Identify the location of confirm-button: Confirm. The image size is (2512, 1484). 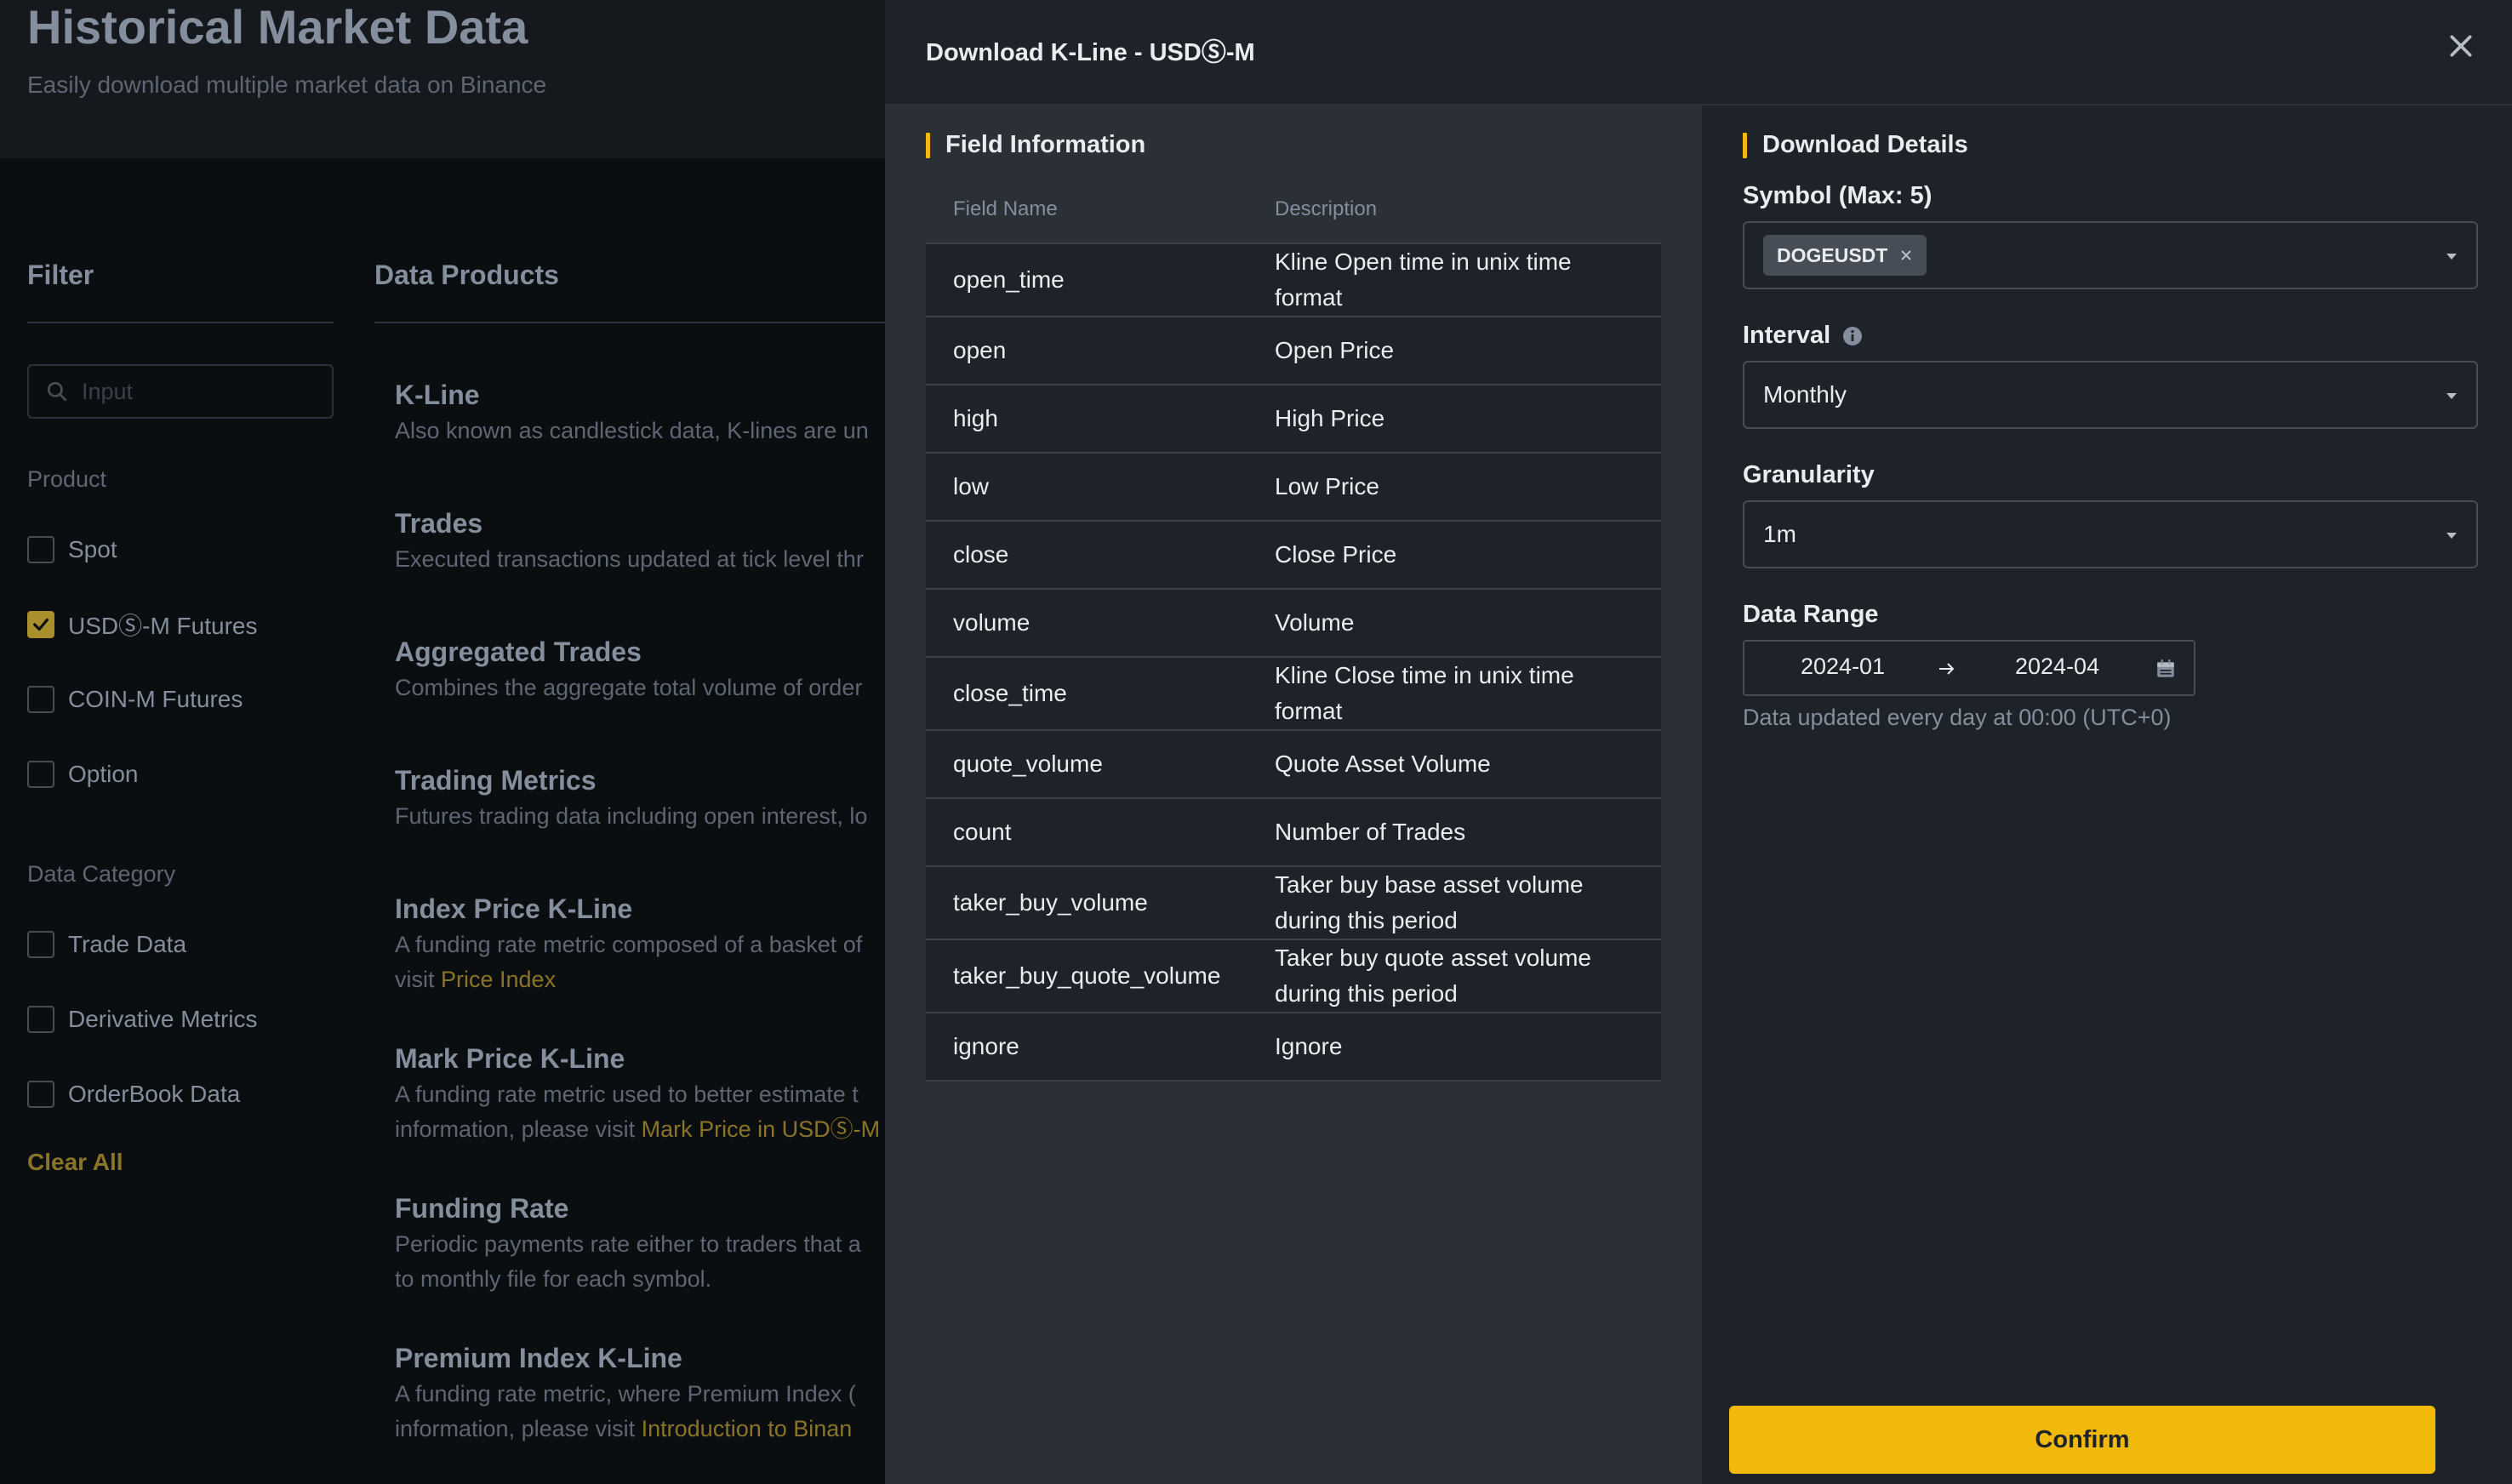
(2082, 1440).